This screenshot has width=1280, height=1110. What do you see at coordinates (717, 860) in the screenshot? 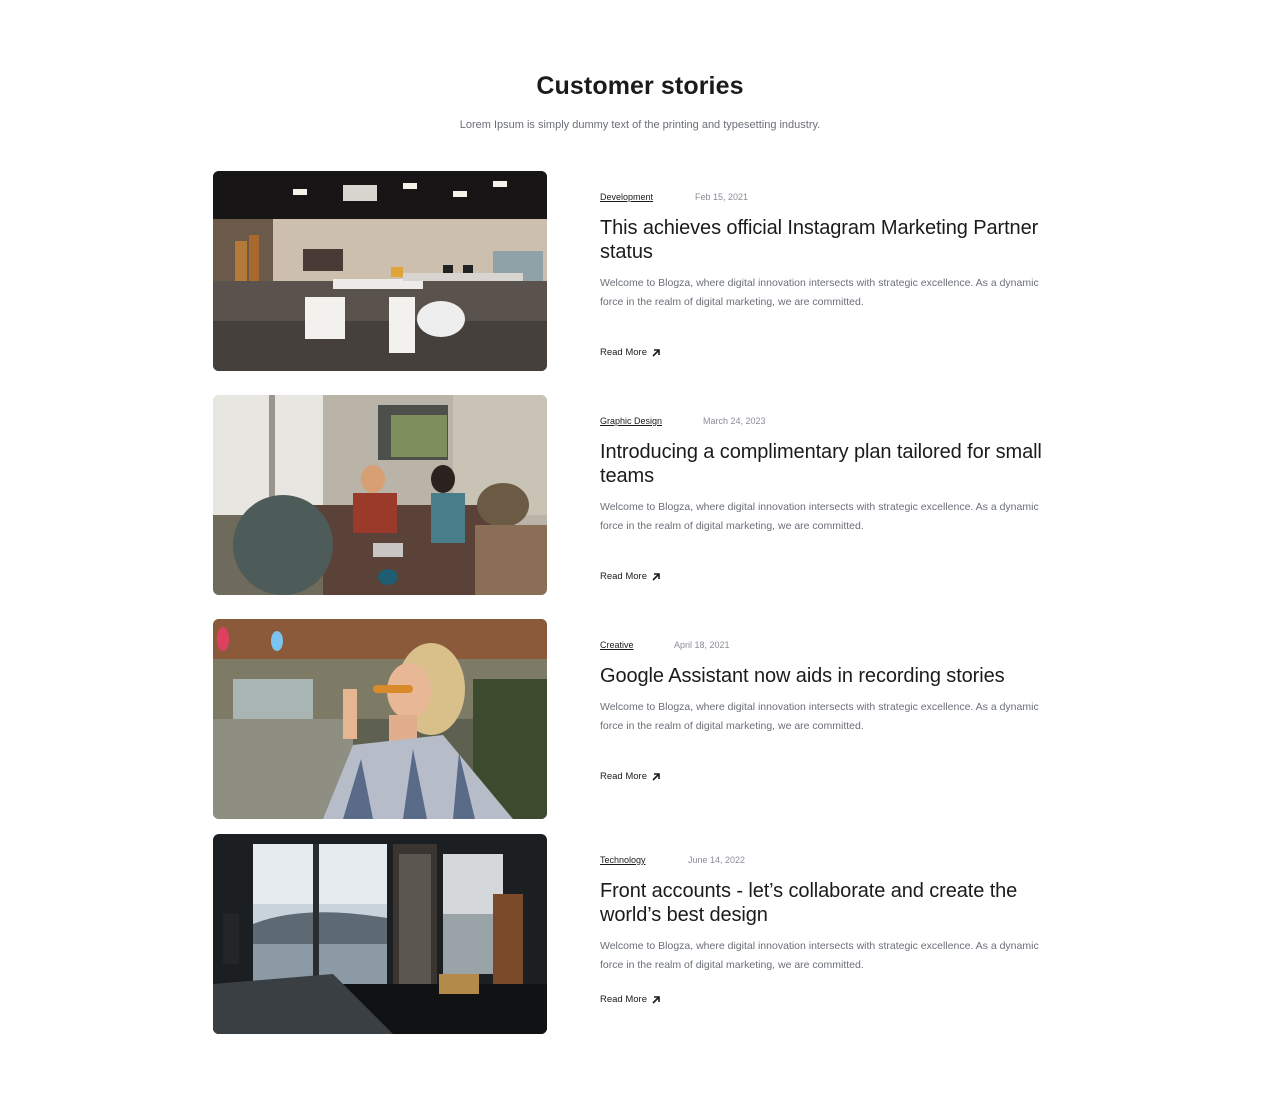
I see `post-date: June 14, 2022` at bounding box center [717, 860].